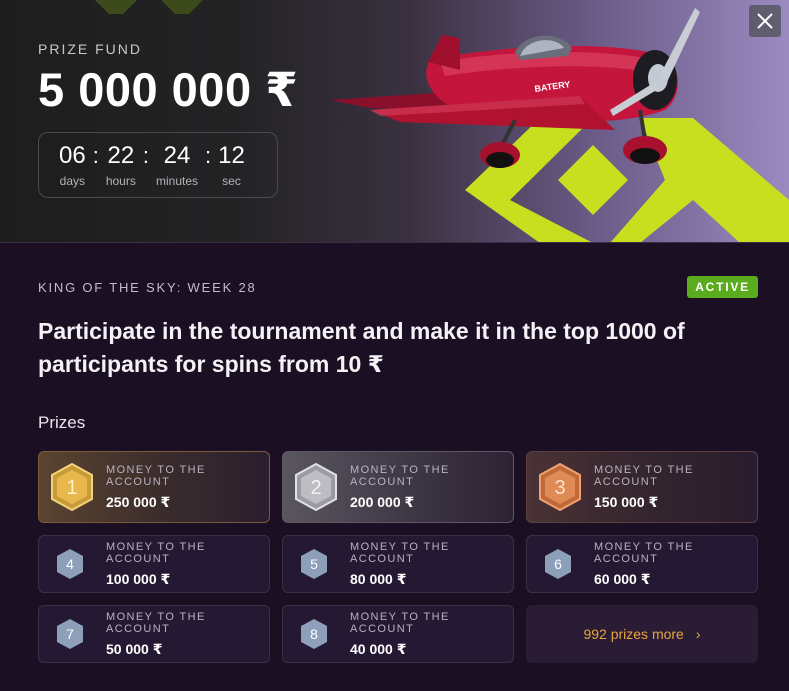 This screenshot has width=789, height=691. What do you see at coordinates (633, 634) in the screenshot?
I see `more-prizes-label: 992 prizes more` at bounding box center [633, 634].